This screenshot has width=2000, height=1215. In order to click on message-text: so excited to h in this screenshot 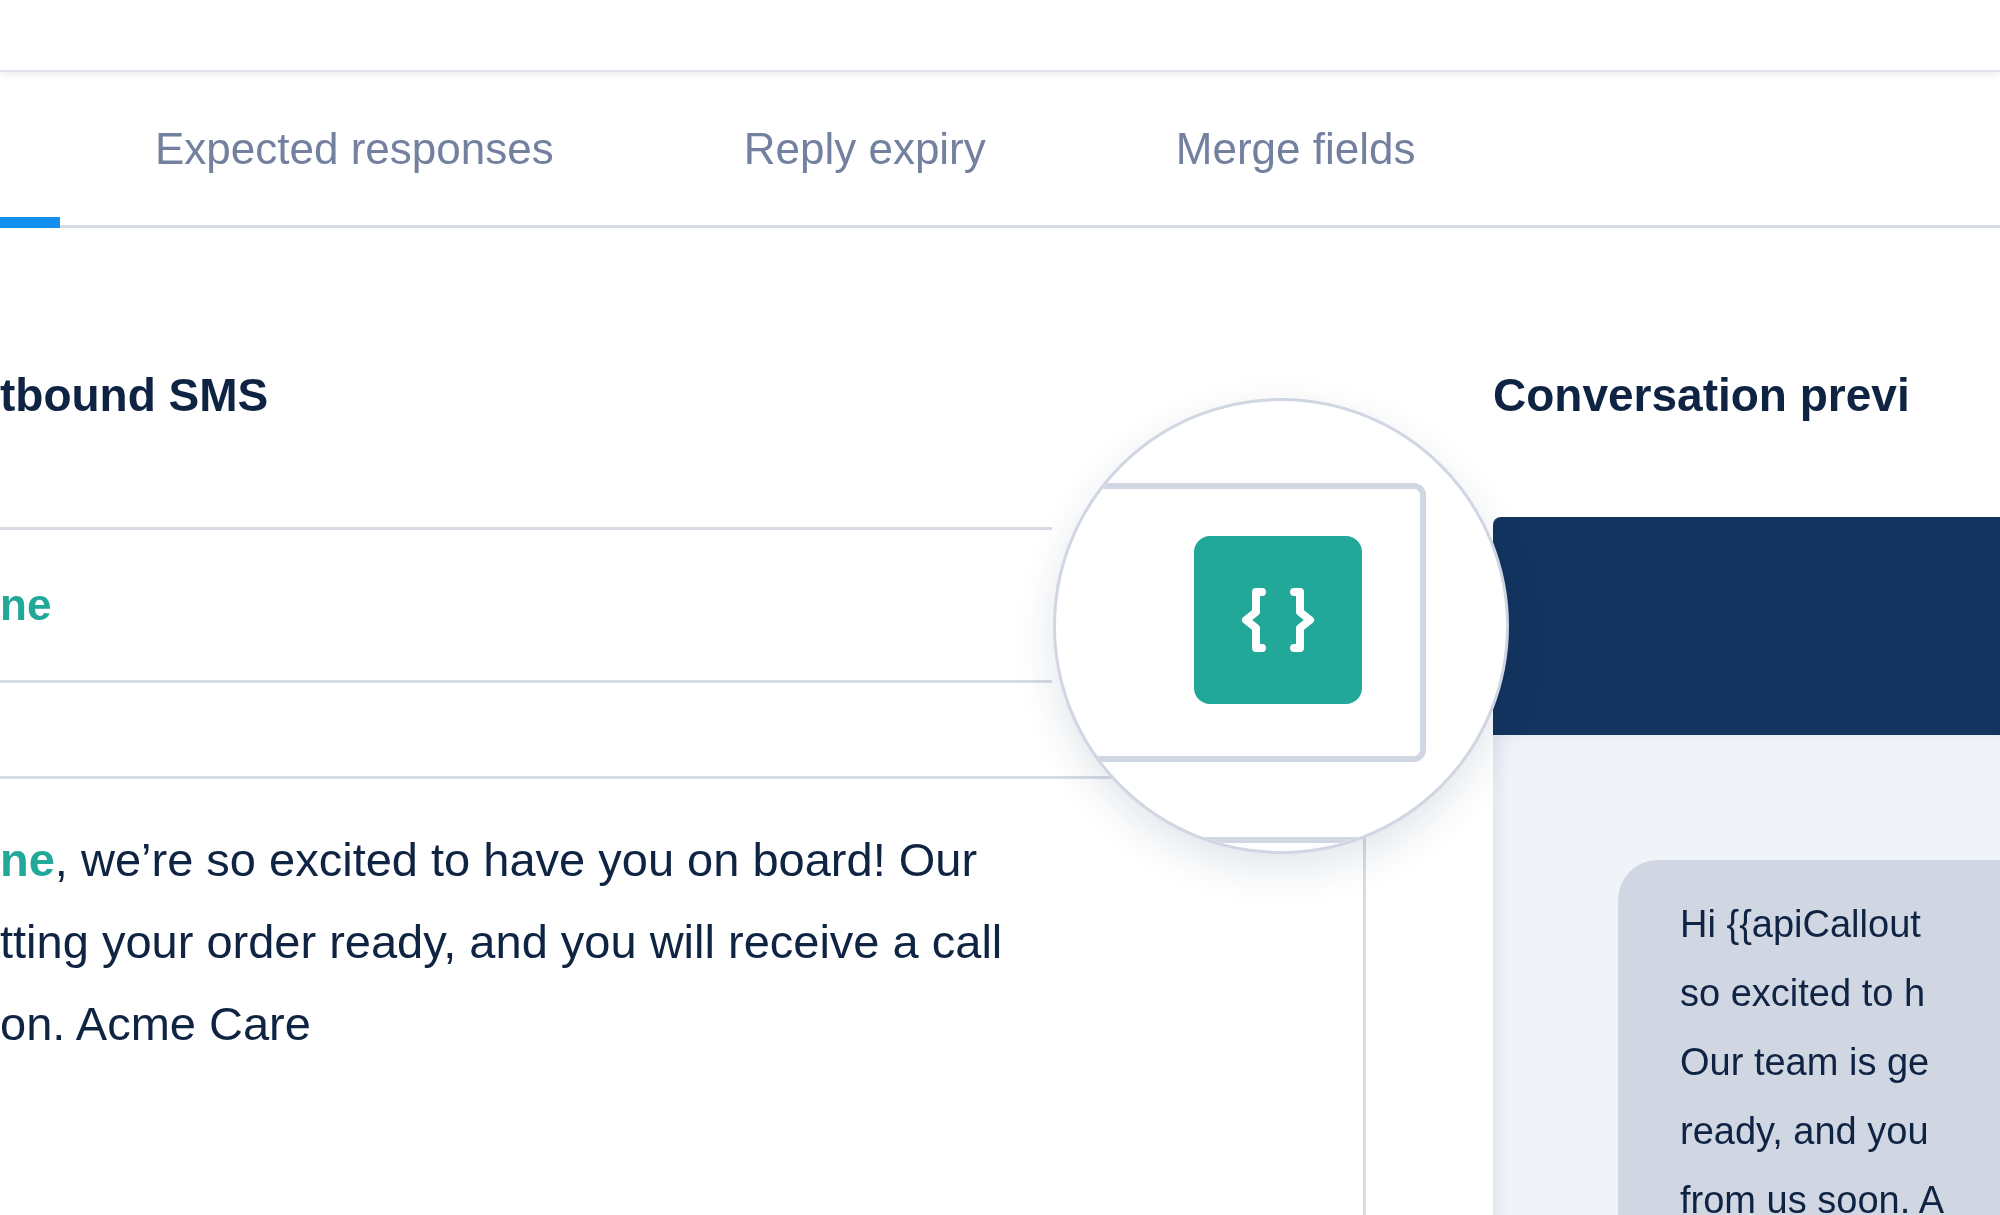, I will do `click(1803, 993)`.